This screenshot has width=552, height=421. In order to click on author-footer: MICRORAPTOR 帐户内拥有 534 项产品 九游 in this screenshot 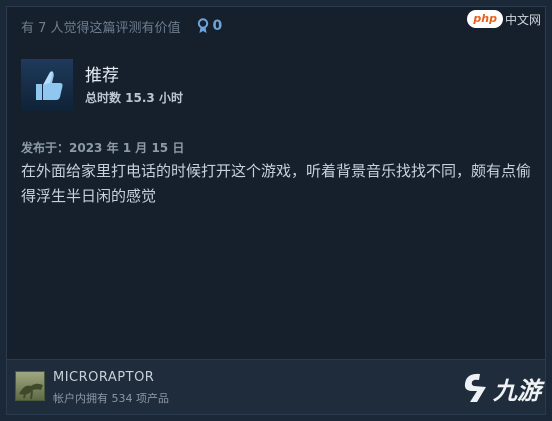, I will do `click(276, 386)`.